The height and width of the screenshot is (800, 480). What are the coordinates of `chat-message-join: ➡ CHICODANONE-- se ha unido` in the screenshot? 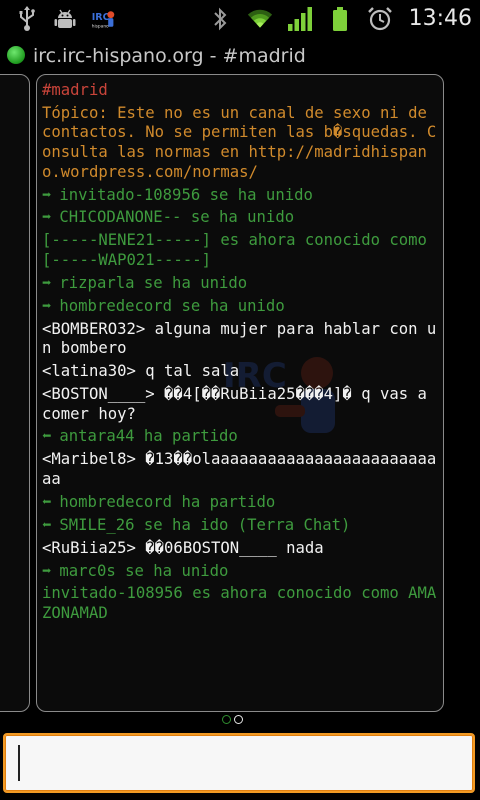 It's located at (240, 218).